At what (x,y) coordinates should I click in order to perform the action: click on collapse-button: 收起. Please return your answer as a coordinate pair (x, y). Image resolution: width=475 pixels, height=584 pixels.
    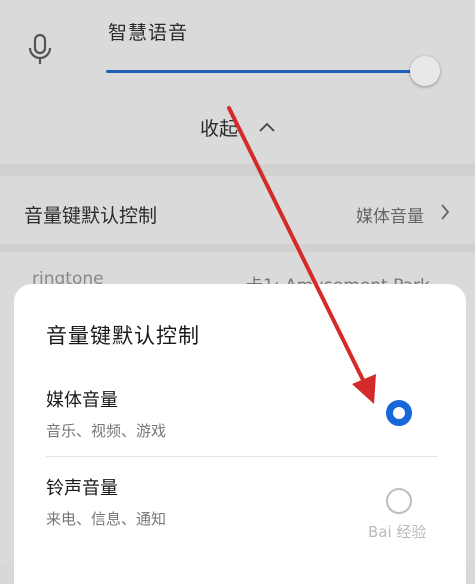
    Looking at the image, I should click on (219, 127).